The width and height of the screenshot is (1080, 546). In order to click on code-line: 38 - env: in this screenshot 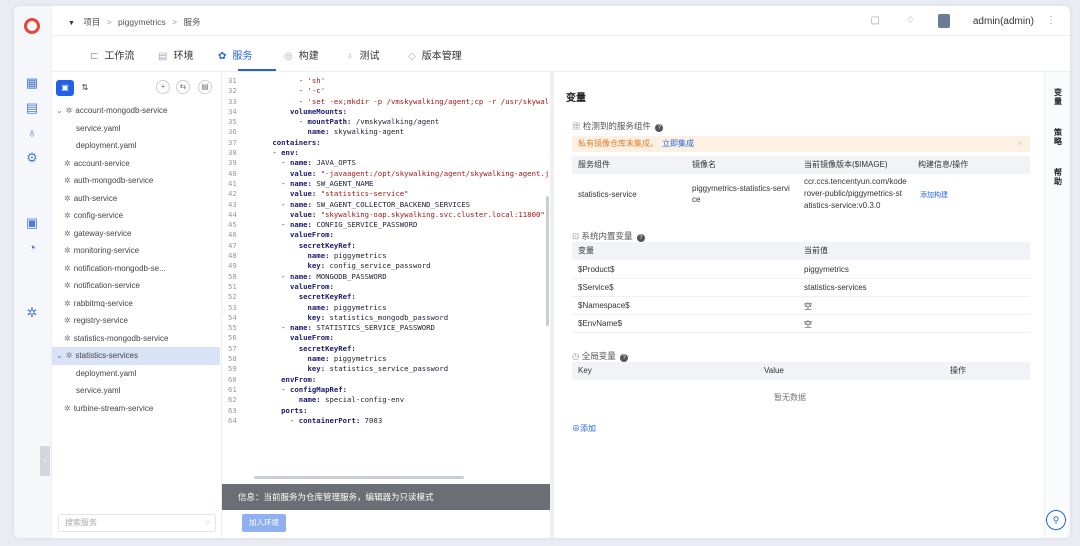, I will do `click(385, 153)`.